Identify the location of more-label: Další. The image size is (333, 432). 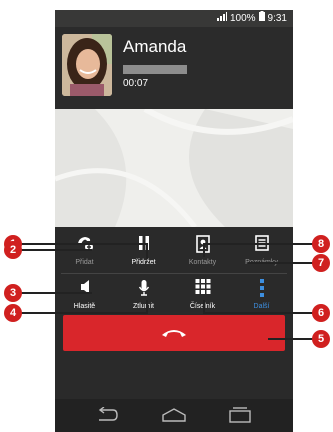
(261, 306).